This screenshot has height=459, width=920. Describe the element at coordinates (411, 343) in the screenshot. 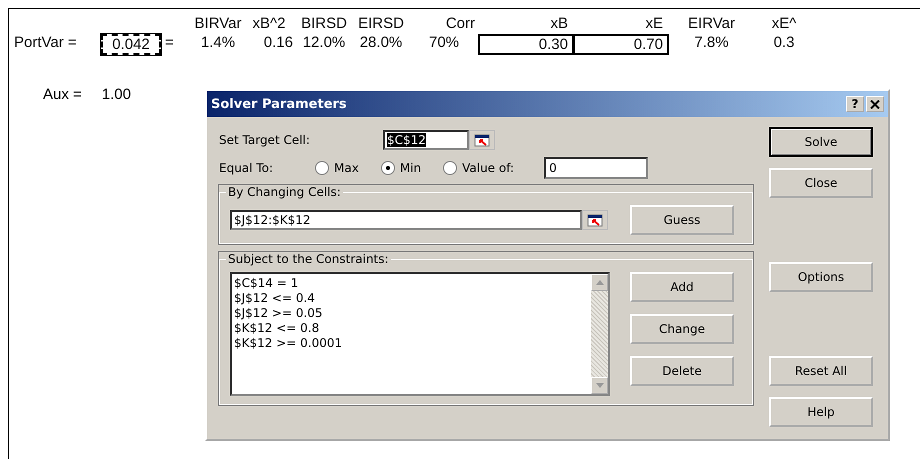

I see `constraint-item: $K$12 >= 0.0001` at that location.